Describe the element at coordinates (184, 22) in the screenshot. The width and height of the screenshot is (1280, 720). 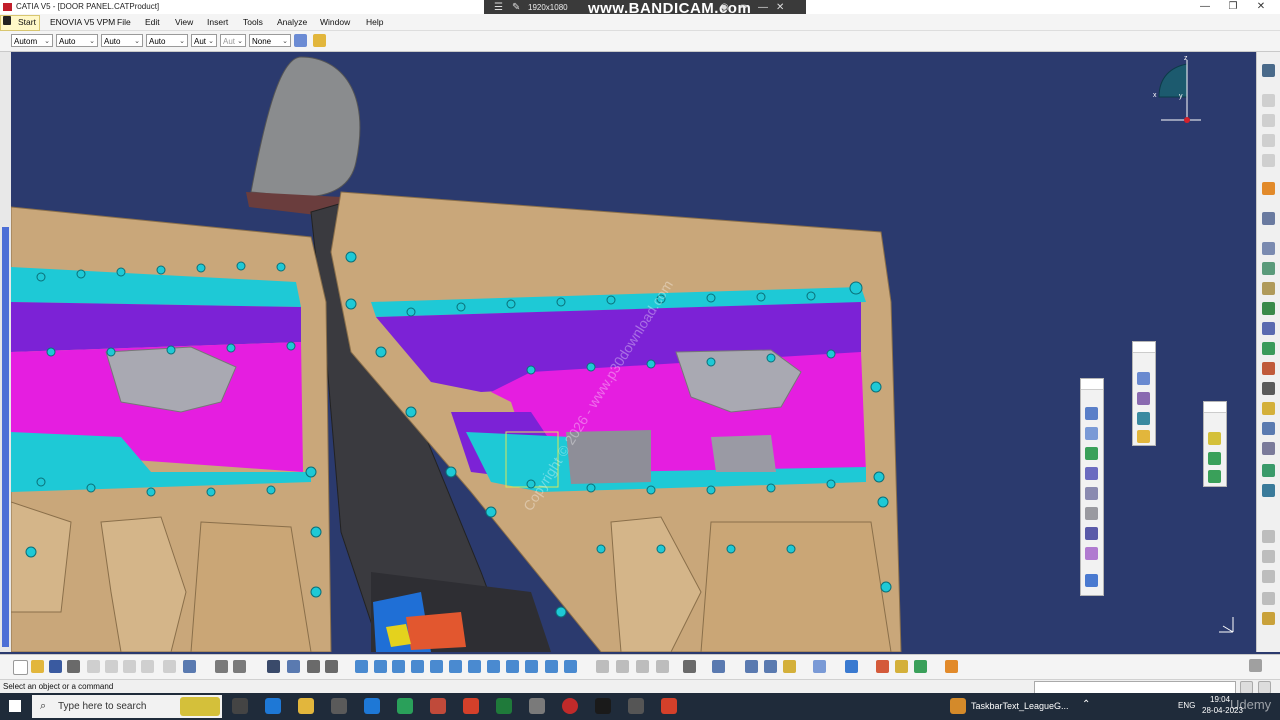
I see `menu-view: View` at that location.